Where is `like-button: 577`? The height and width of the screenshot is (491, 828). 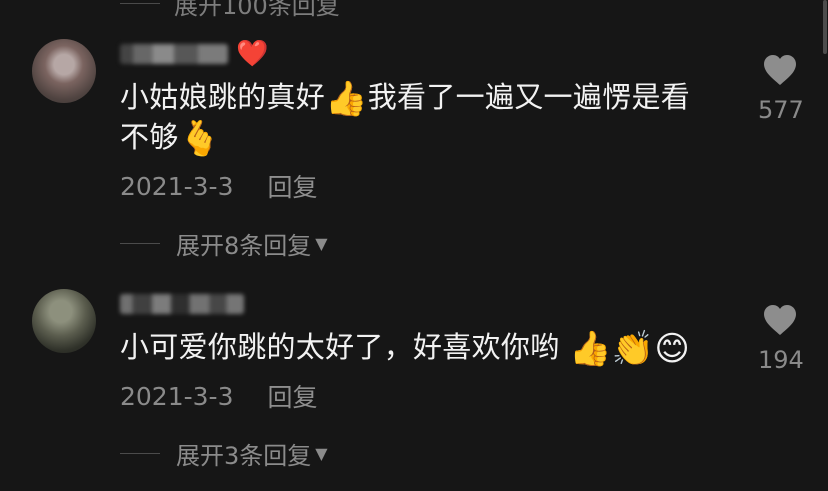 like-button: 577 is located at coordinates (781, 89).